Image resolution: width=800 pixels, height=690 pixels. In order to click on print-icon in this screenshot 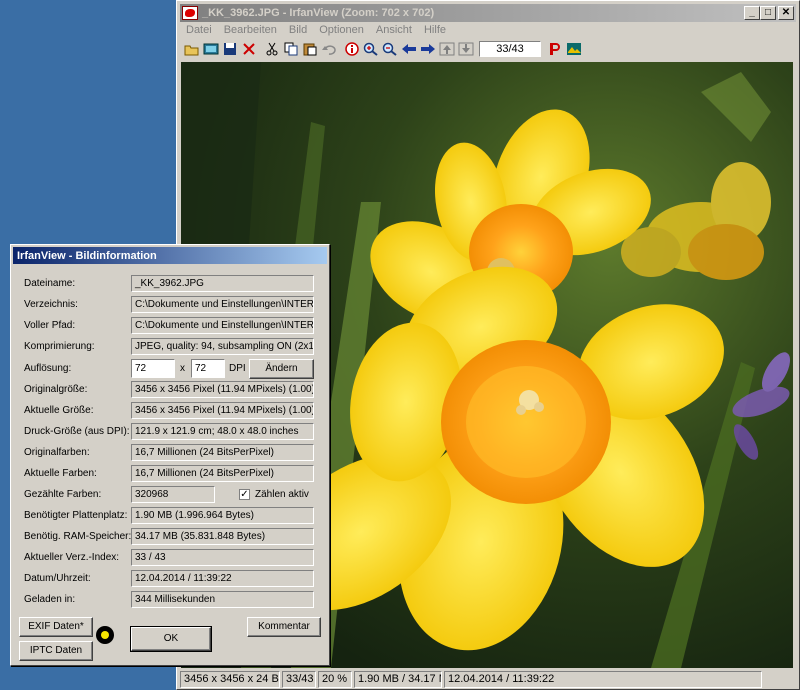, I will do `click(554, 49)`.